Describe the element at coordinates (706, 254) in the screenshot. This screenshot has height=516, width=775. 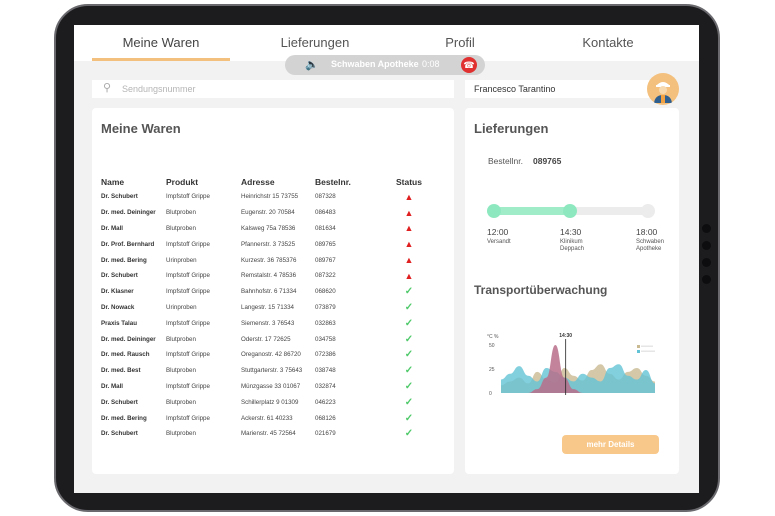
I see `tablet-side-buttons` at that location.